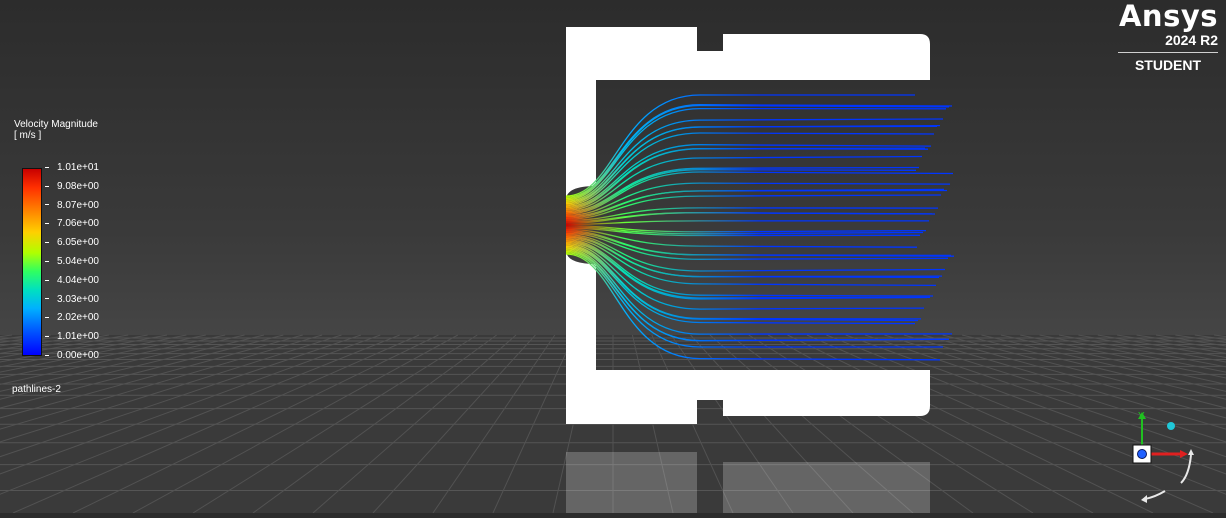  I want to click on isometric-view-ball, so click(1171, 426).